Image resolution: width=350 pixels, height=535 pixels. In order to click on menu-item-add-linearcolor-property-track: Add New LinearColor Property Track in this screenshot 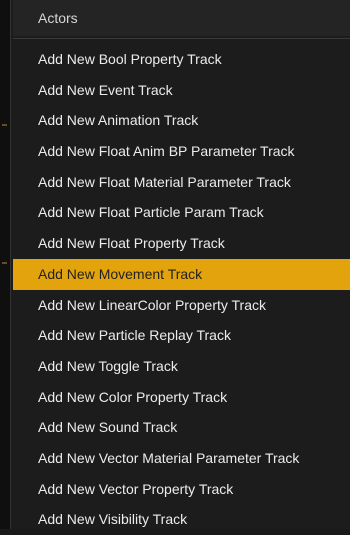, I will do `click(181, 305)`.